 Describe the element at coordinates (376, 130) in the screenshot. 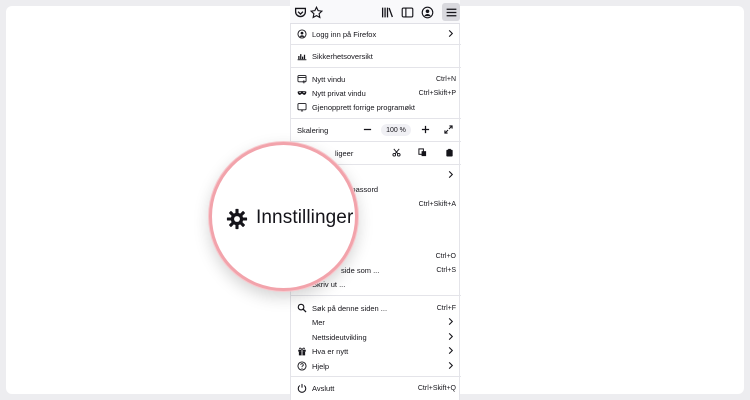

I see `menu-item-zoom: Skalering` at that location.